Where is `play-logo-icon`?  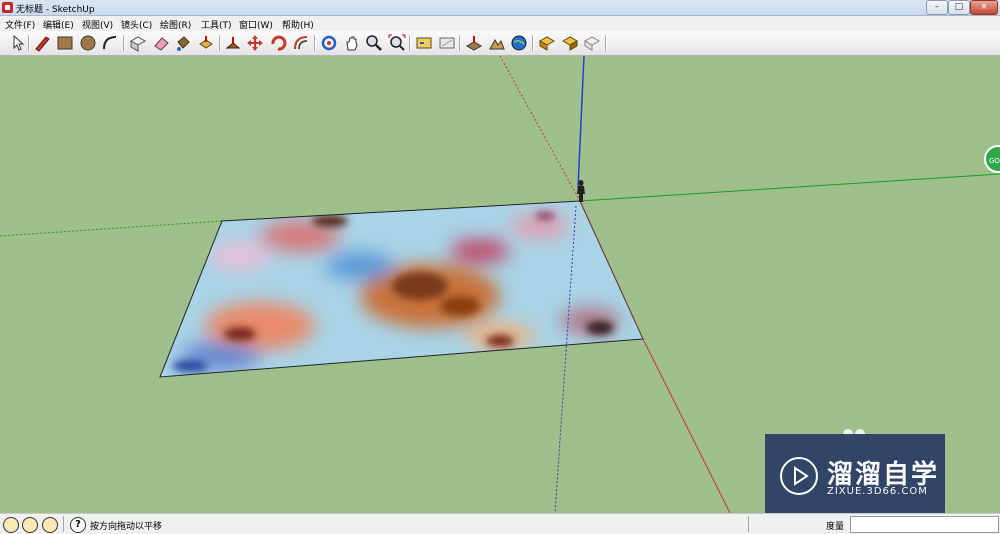 play-logo-icon is located at coordinates (799, 476).